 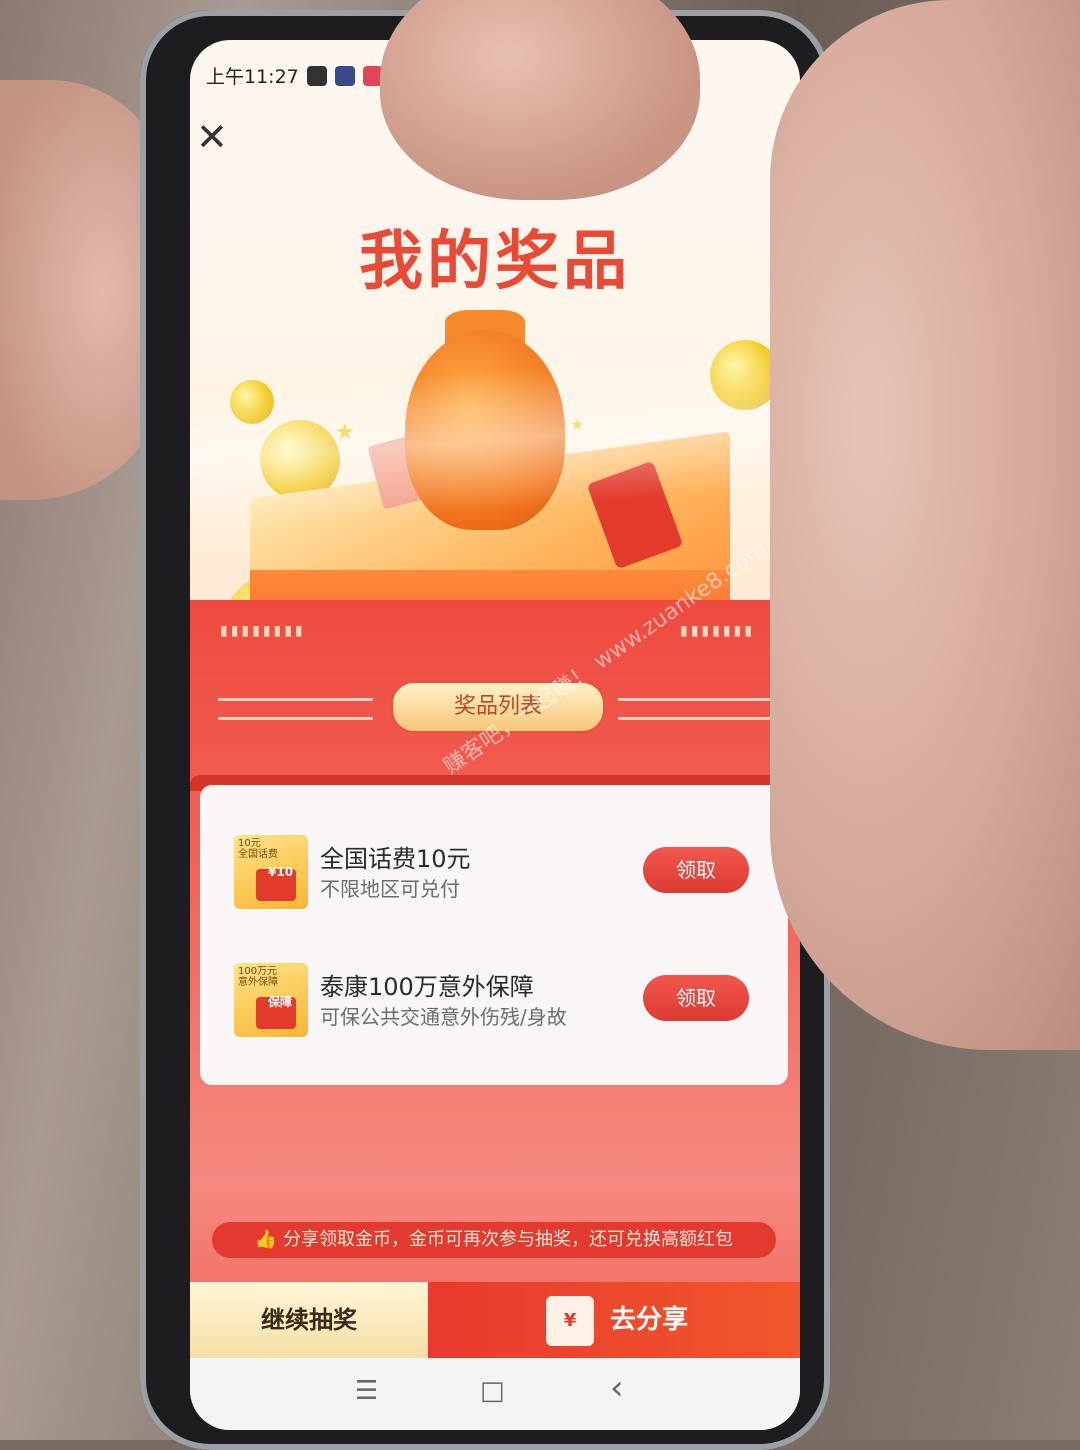 What do you see at coordinates (269, 1239) in the screenshot?
I see `thumbs-up-icon: 👍` at bounding box center [269, 1239].